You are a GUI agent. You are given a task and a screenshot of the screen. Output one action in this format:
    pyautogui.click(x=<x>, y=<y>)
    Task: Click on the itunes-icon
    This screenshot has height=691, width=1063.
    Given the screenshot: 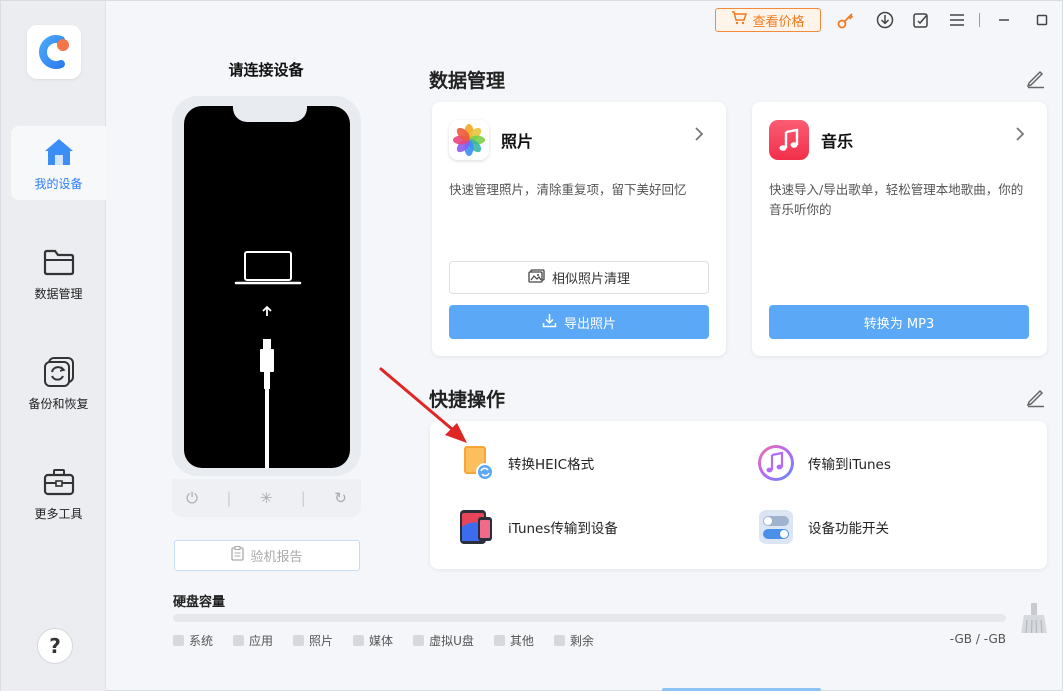 What is the action you would take?
    pyautogui.click(x=776, y=463)
    